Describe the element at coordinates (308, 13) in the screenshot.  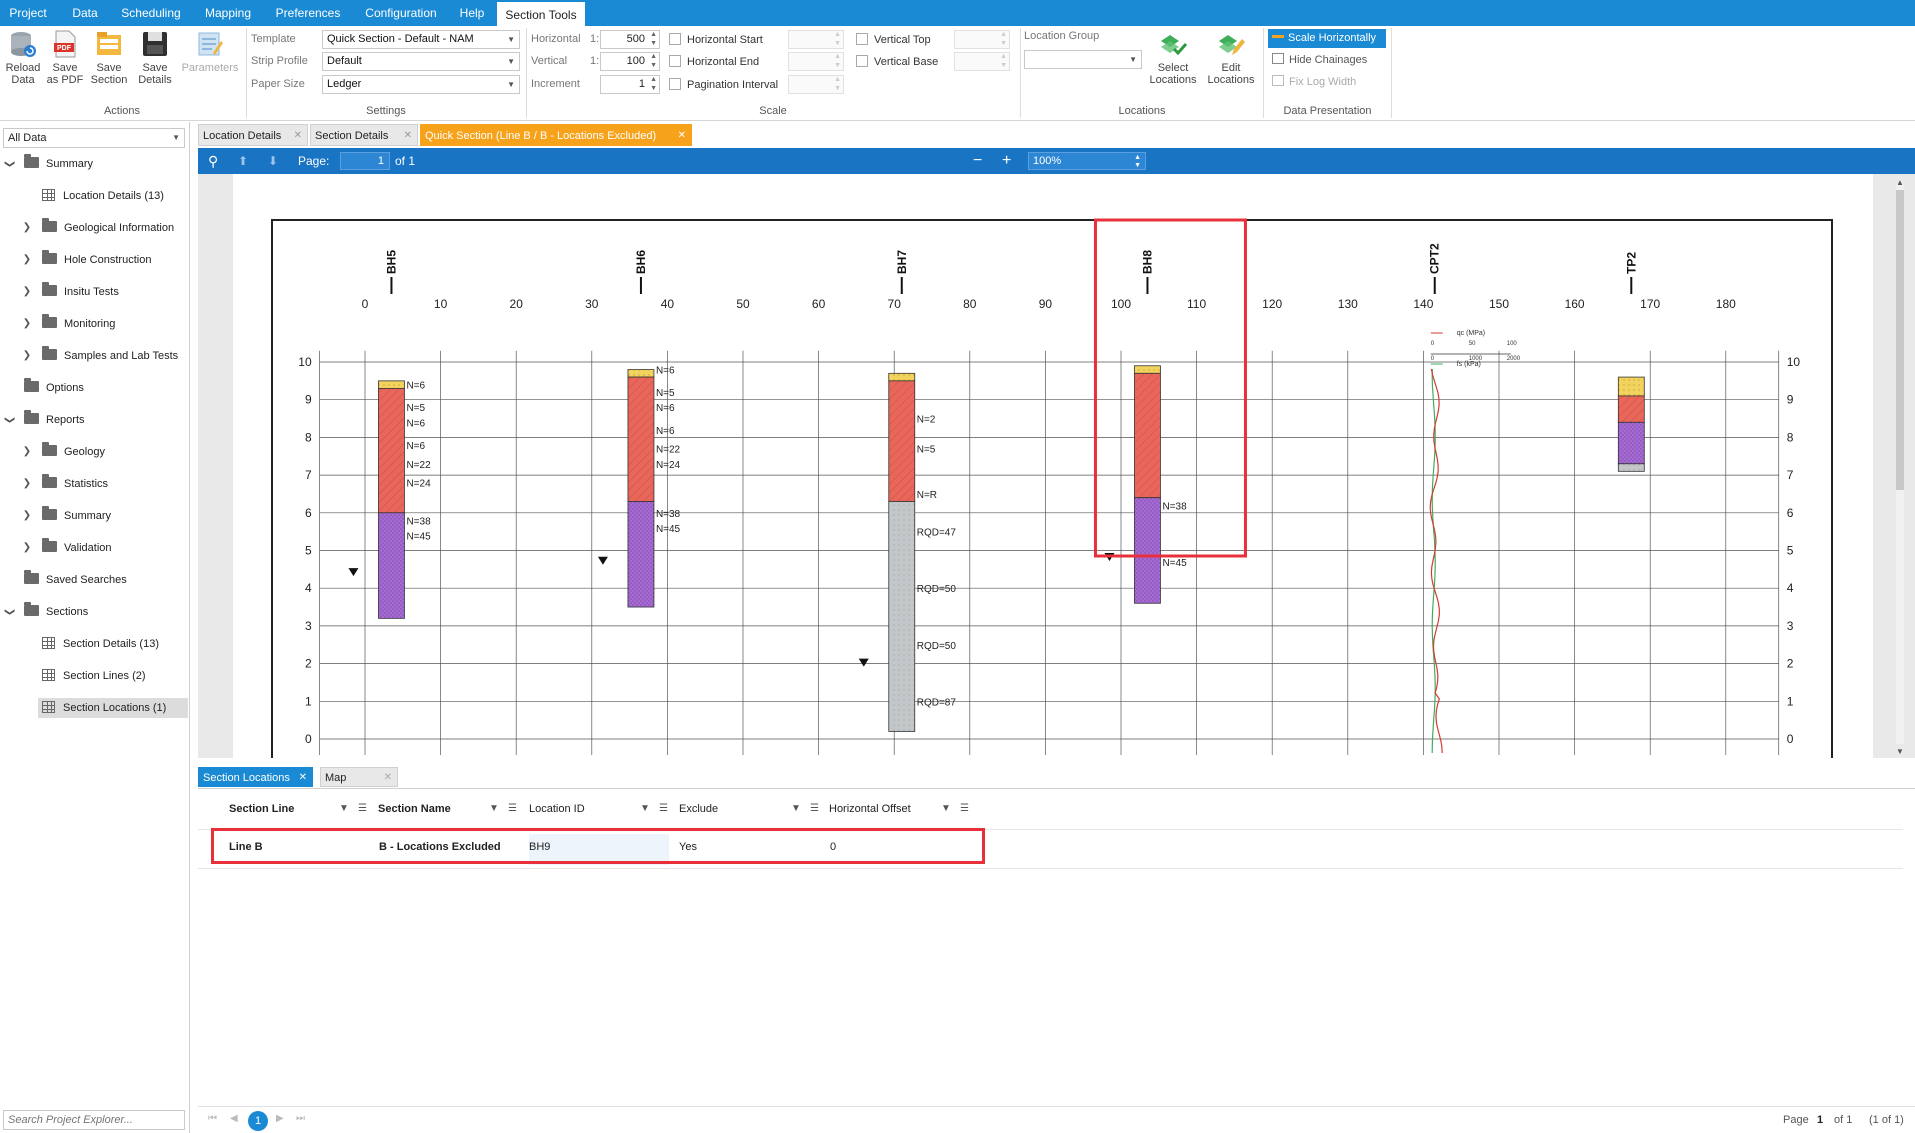
I see `menu-preferences: Preferences` at that location.